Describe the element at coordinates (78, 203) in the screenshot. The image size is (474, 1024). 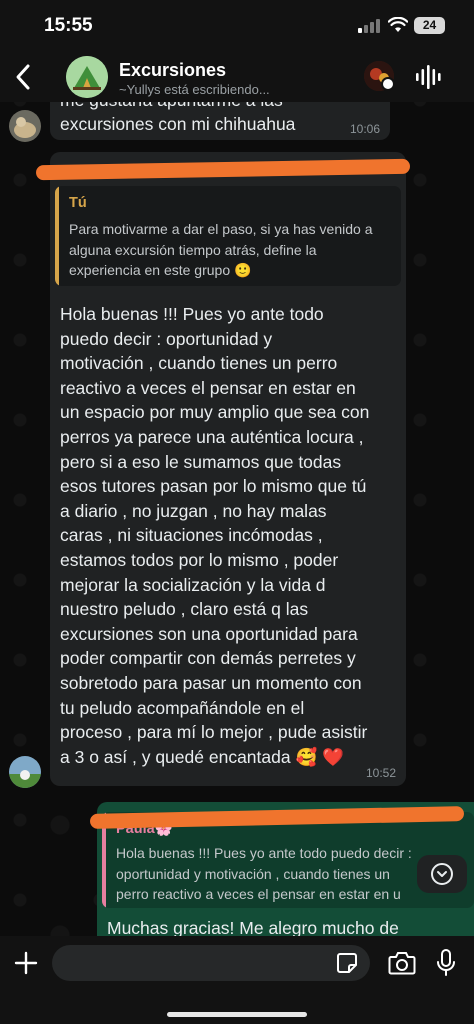
I see `quote-author: Tú` at that location.